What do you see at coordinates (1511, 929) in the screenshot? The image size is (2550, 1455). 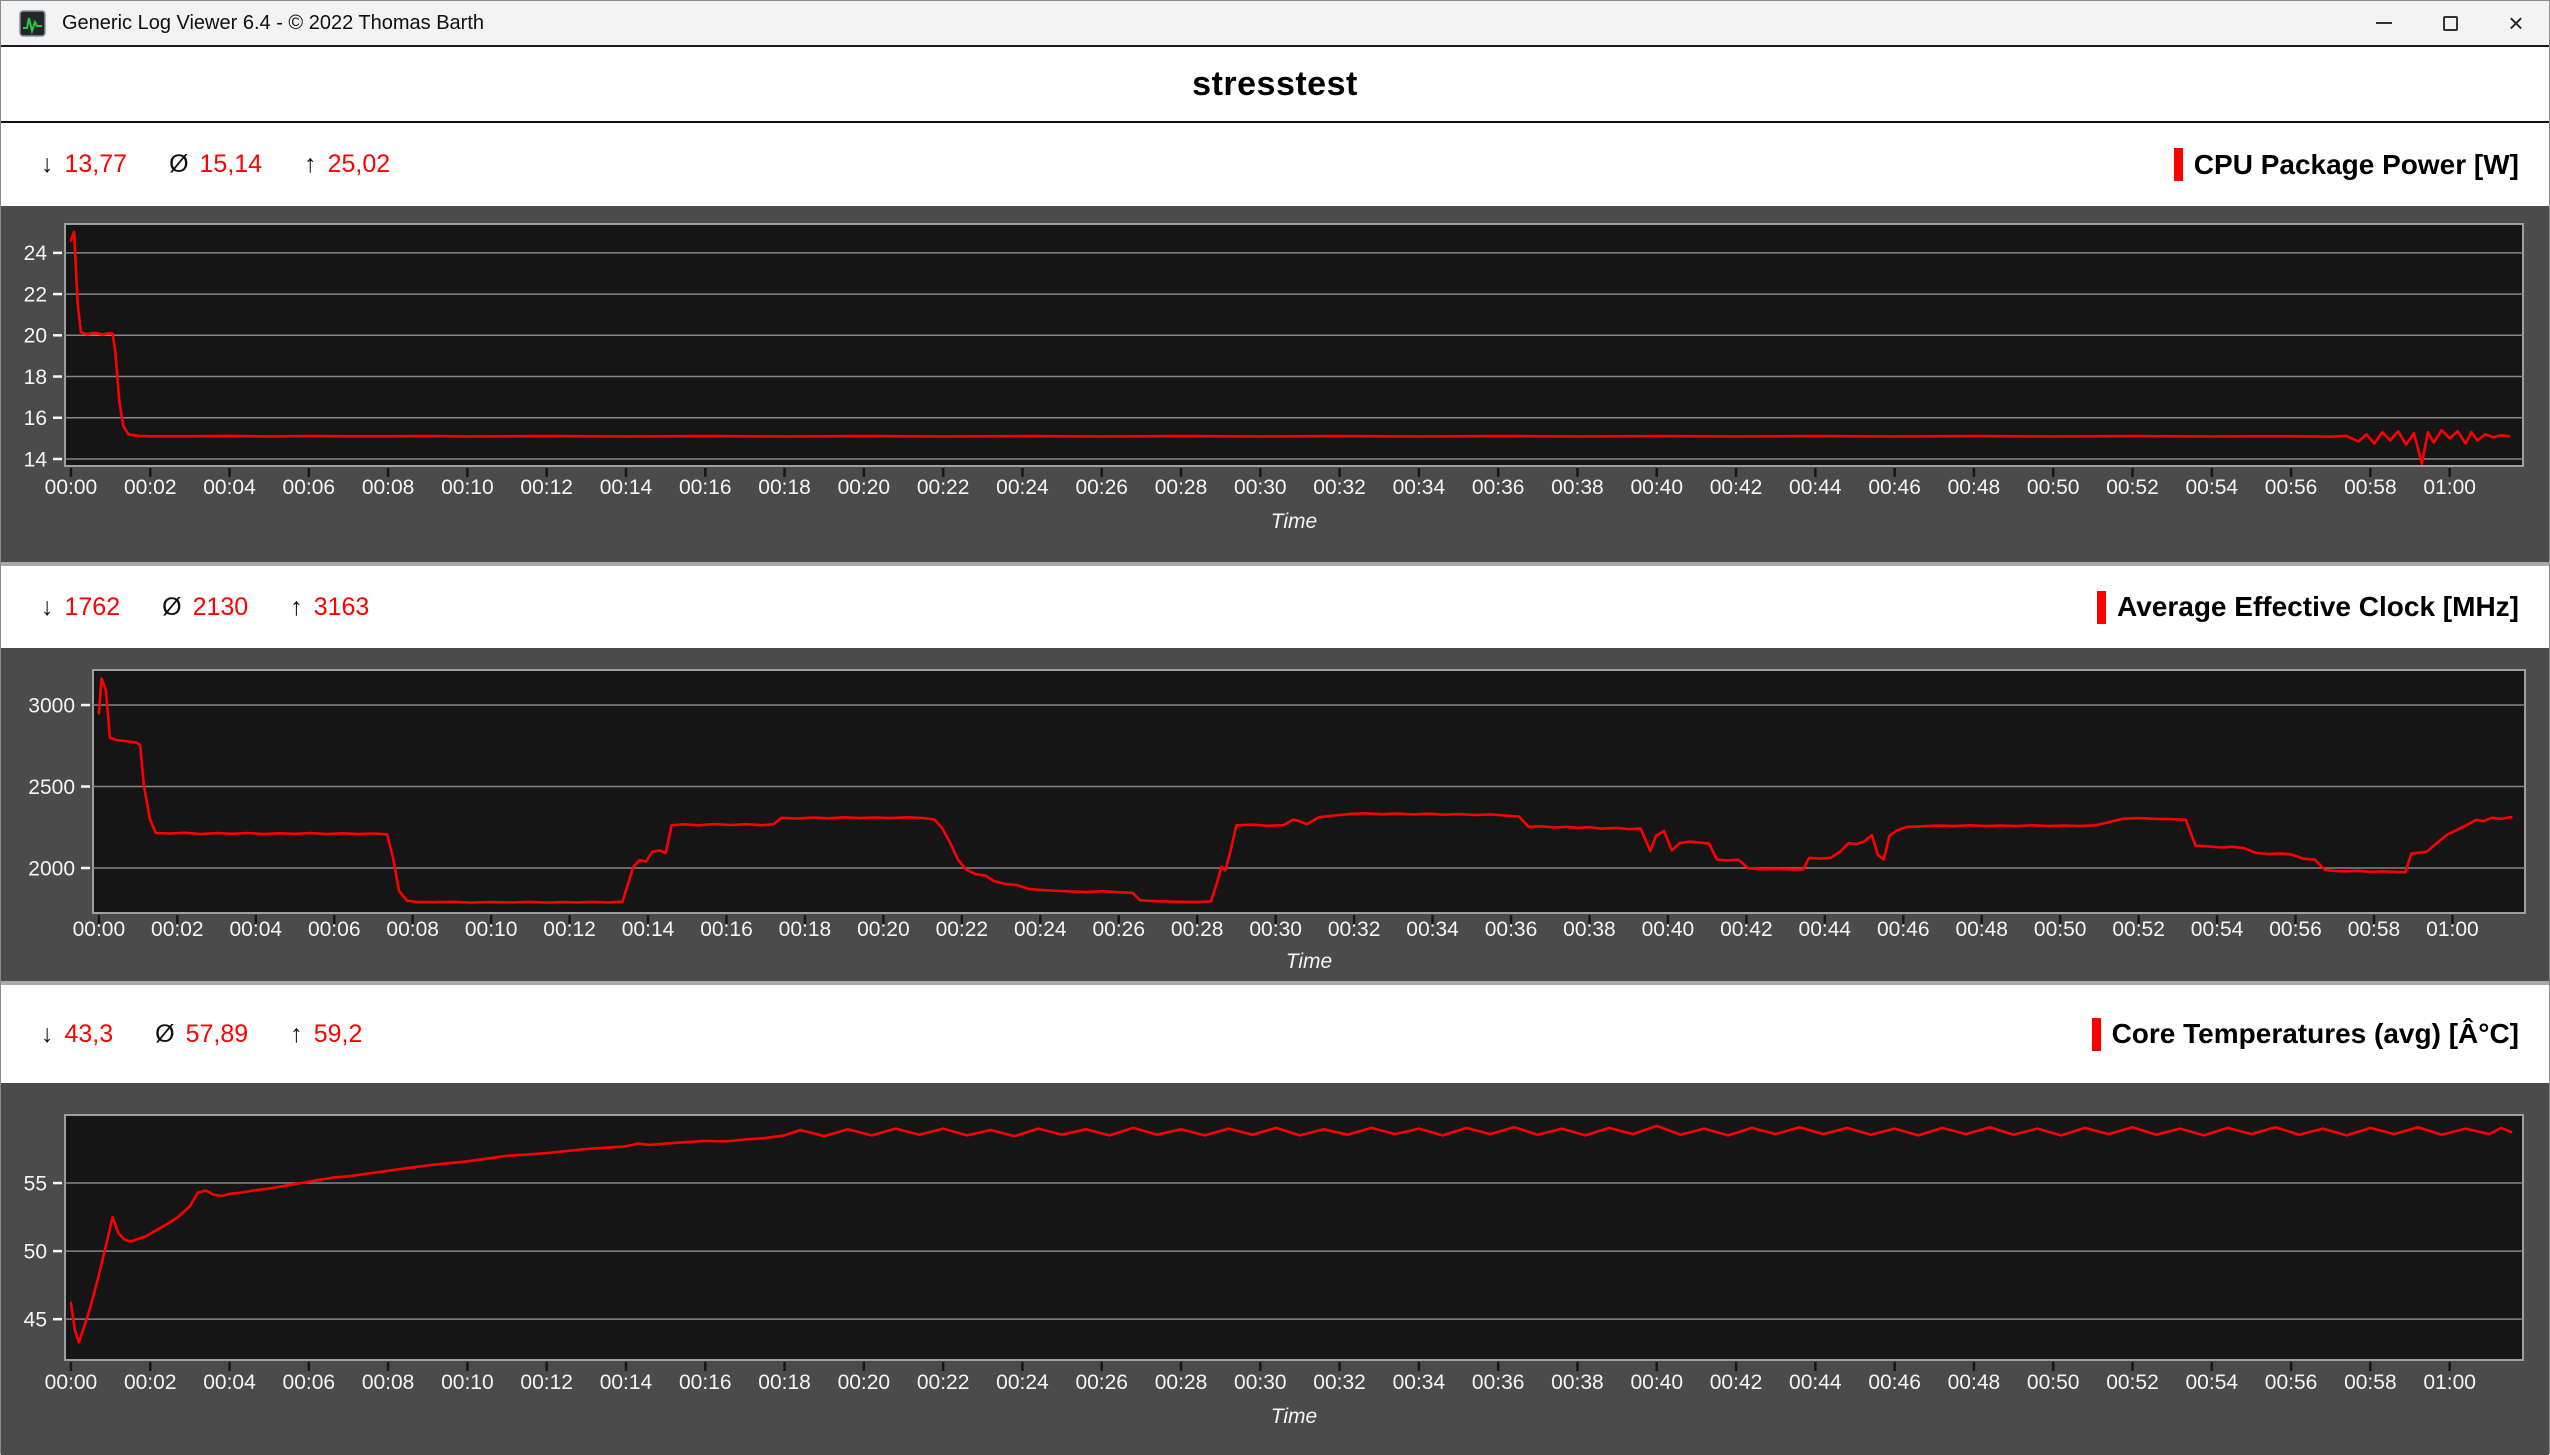 I see `x-axis-label: 00:36` at bounding box center [1511, 929].